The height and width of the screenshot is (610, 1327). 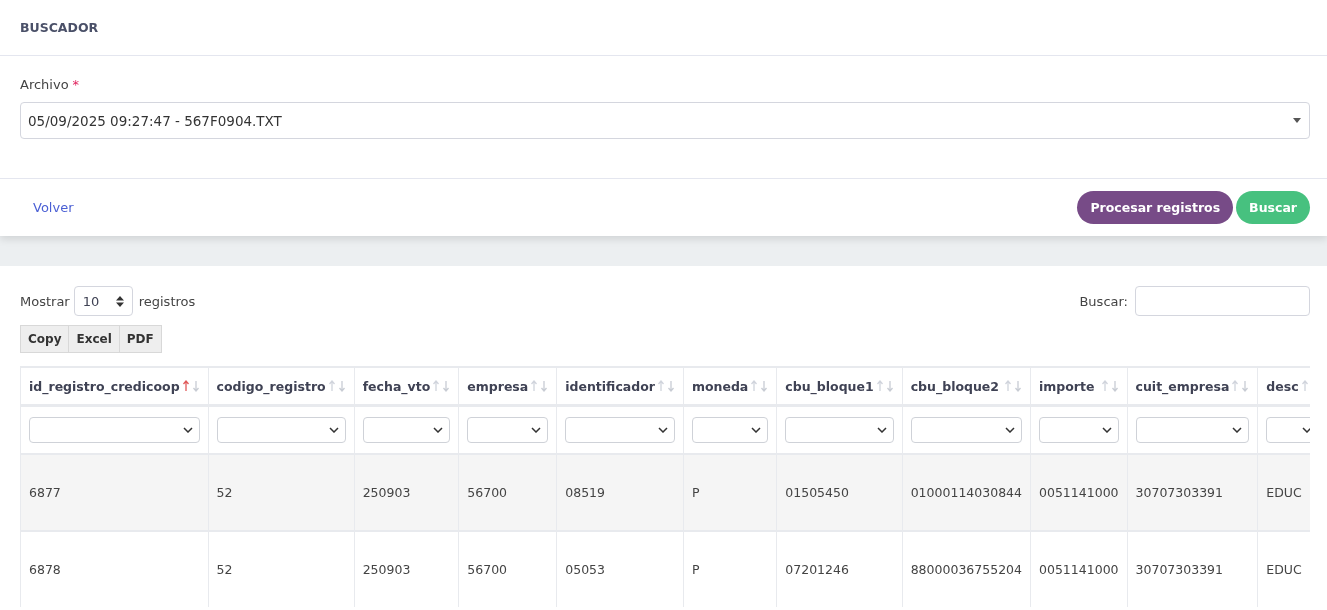 What do you see at coordinates (620, 569) in the screenshot?
I see `table-cell: 05053` at bounding box center [620, 569].